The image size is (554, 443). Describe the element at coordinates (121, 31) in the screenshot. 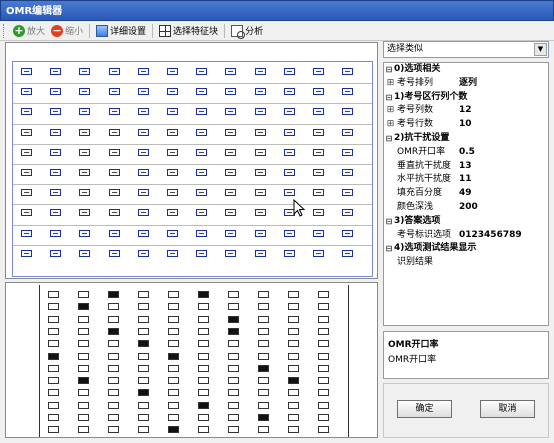

I see `detail-settings-button: 详细设置` at that location.